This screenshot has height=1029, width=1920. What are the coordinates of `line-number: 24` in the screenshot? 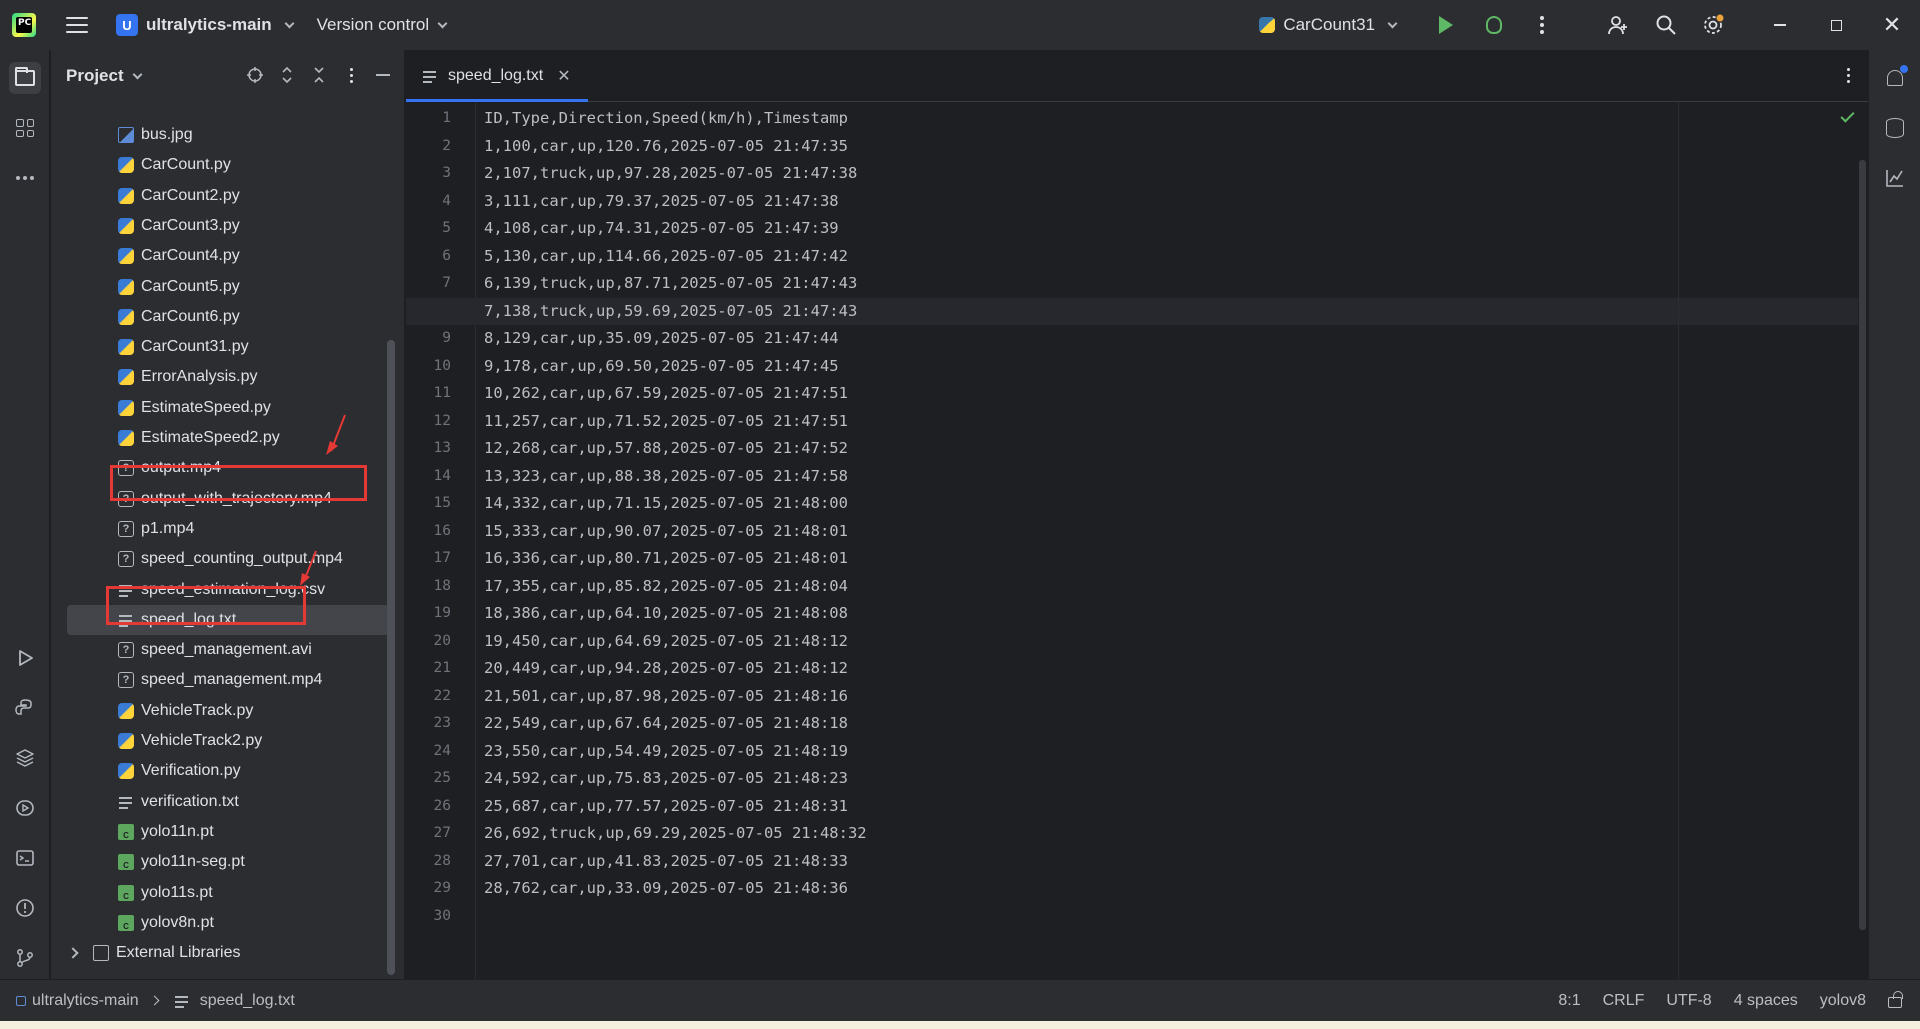 It's located at (442, 750).